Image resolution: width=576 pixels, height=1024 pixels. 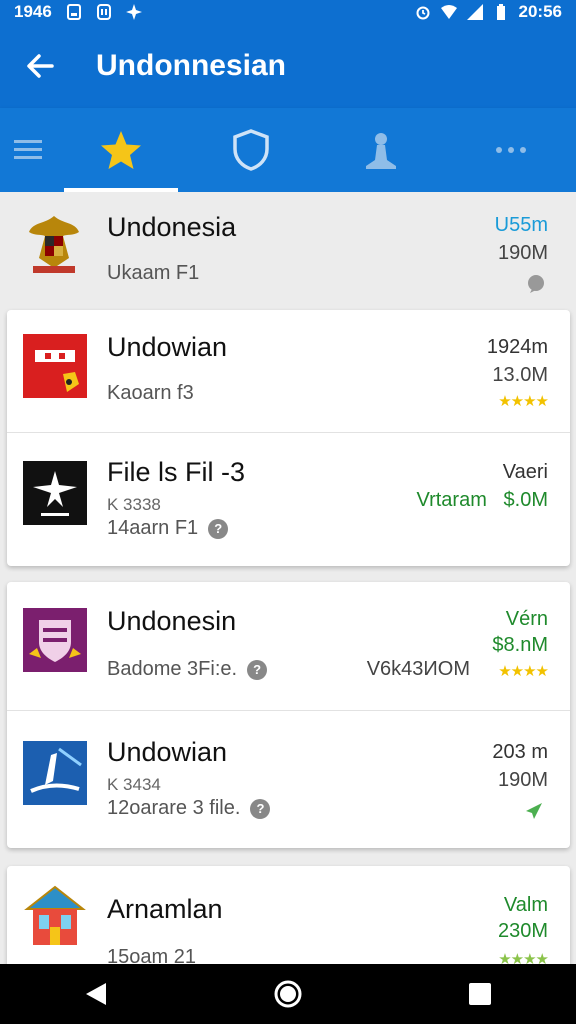 I want to click on shield-icon, so click(x=251, y=150).